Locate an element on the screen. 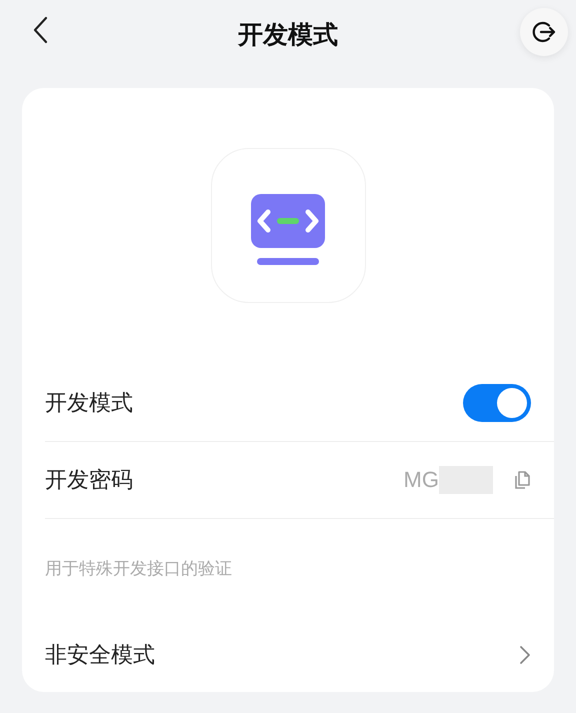 The image size is (576, 713). exit-icon is located at coordinates (544, 32).